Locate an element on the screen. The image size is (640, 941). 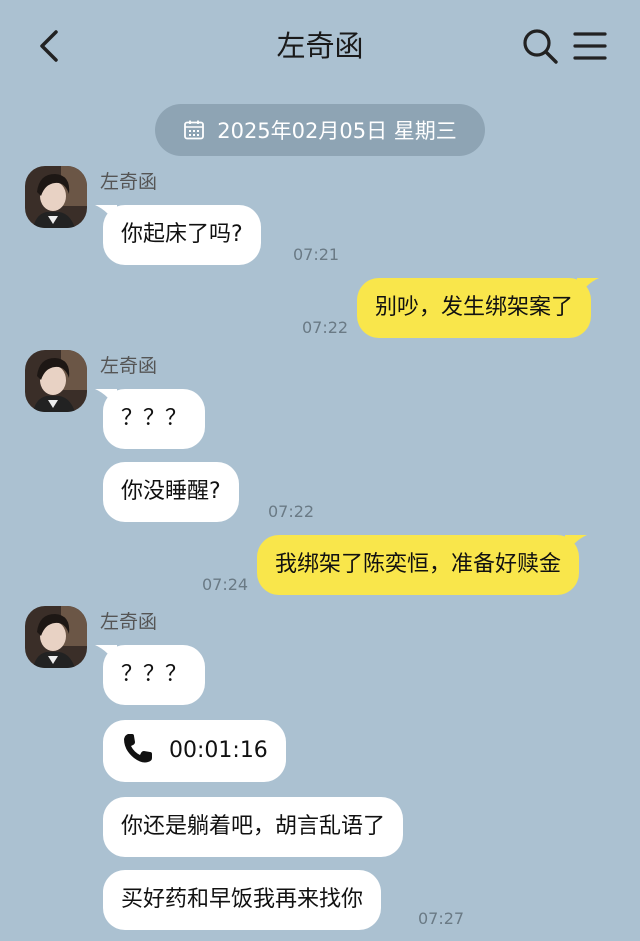
message-bubble-outgoing: 我绑架了陈奕恒，准备好赎金 is located at coordinates (422, 565).